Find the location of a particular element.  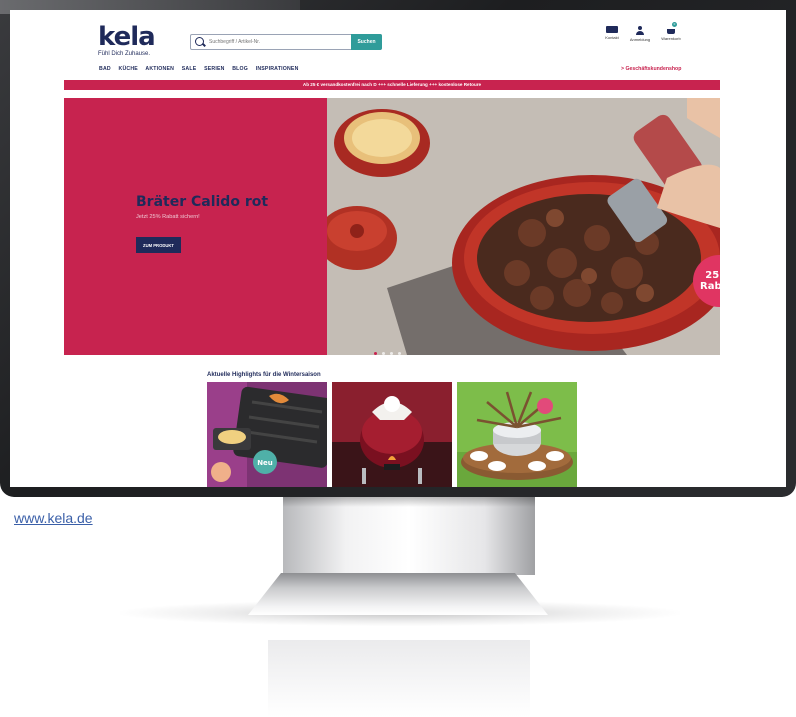

kela-logo: kela Fühl Dich Zuhause. is located at coordinates (127, 39).